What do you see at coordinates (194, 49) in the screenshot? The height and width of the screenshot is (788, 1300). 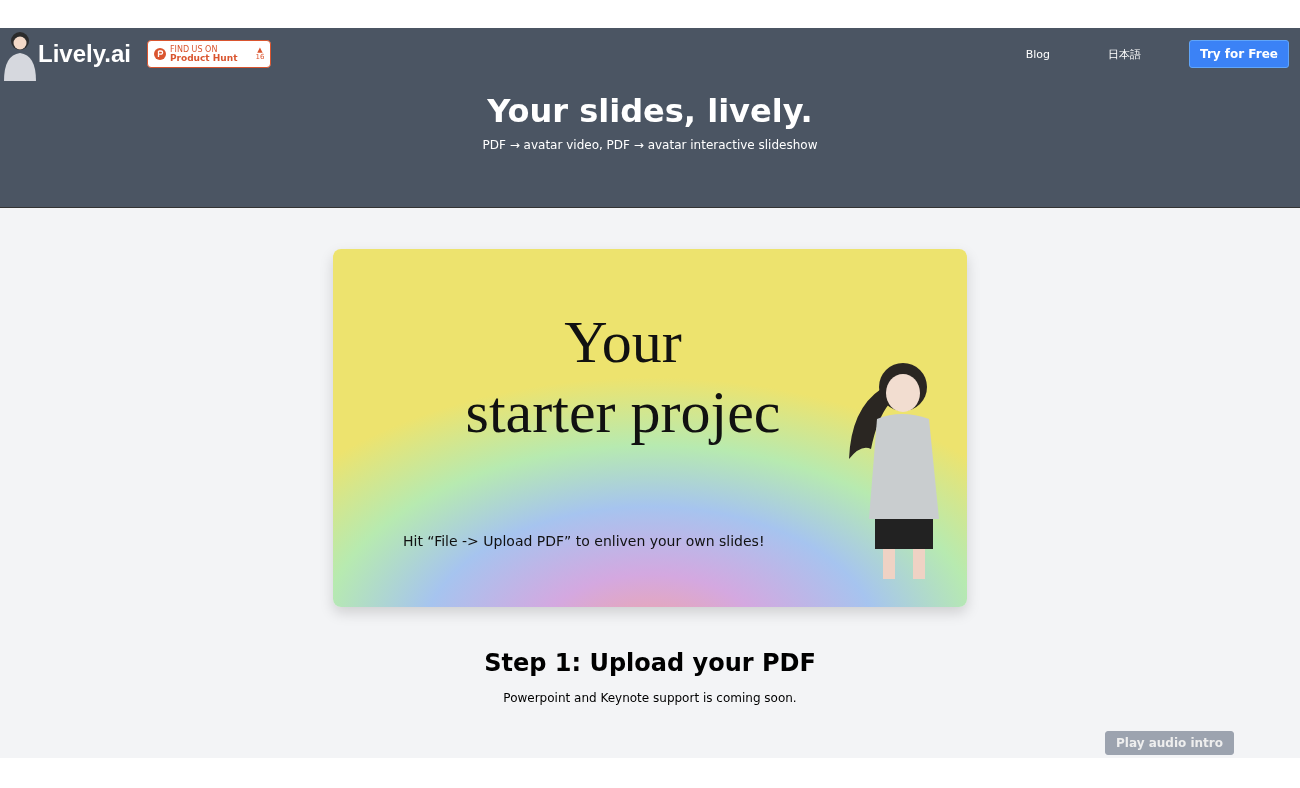 I see `badge-caption: FIND US ON` at bounding box center [194, 49].